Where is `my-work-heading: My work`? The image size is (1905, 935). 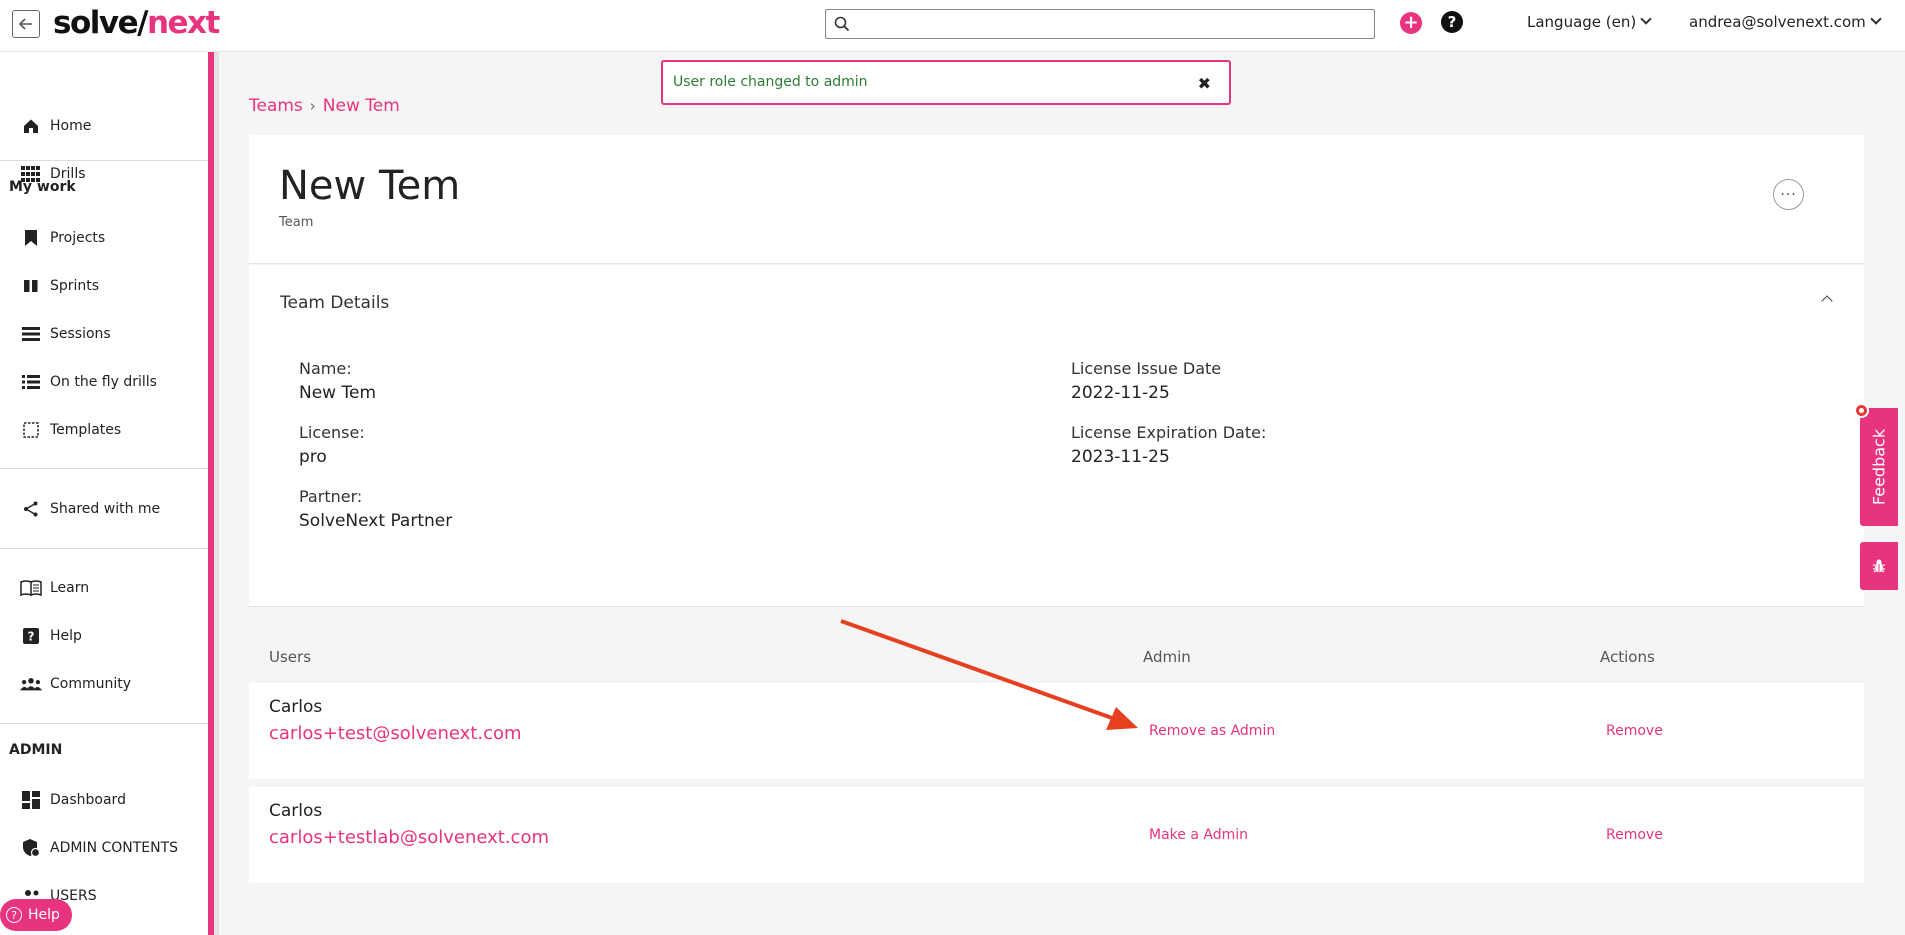
my-work-heading: My work is located at coordinates (42, 187).